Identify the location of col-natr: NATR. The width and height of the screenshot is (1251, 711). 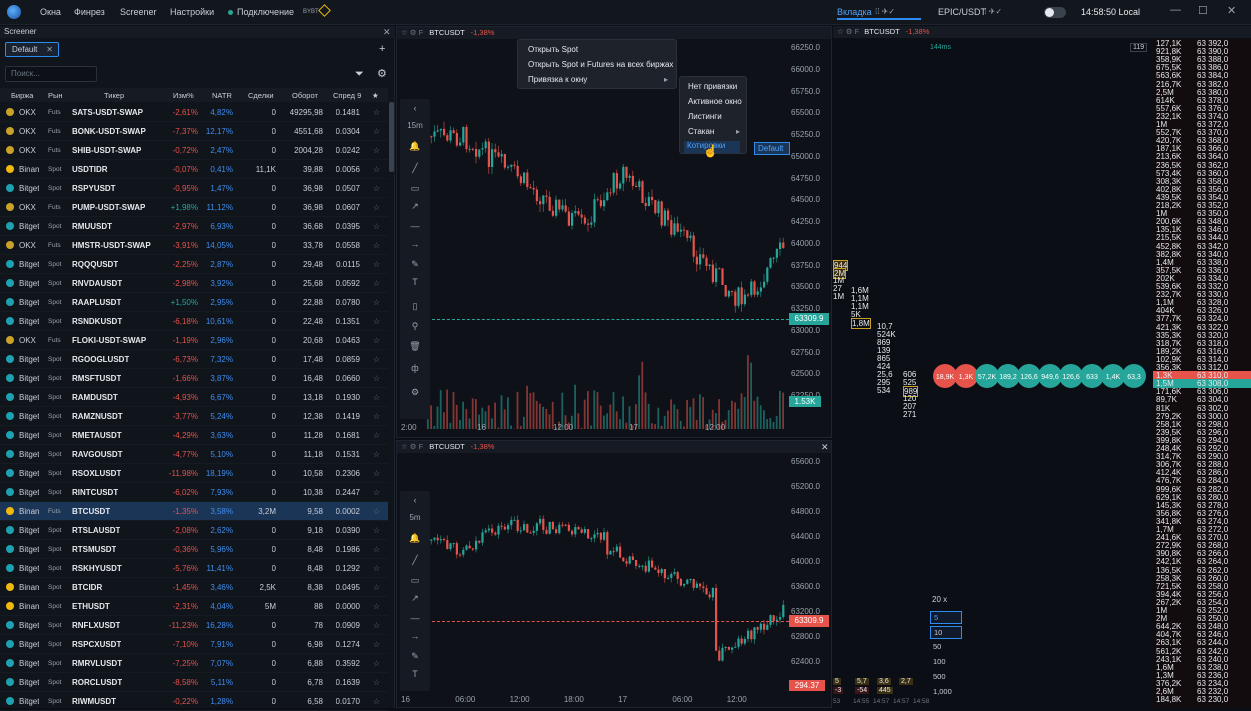
(222, 95).